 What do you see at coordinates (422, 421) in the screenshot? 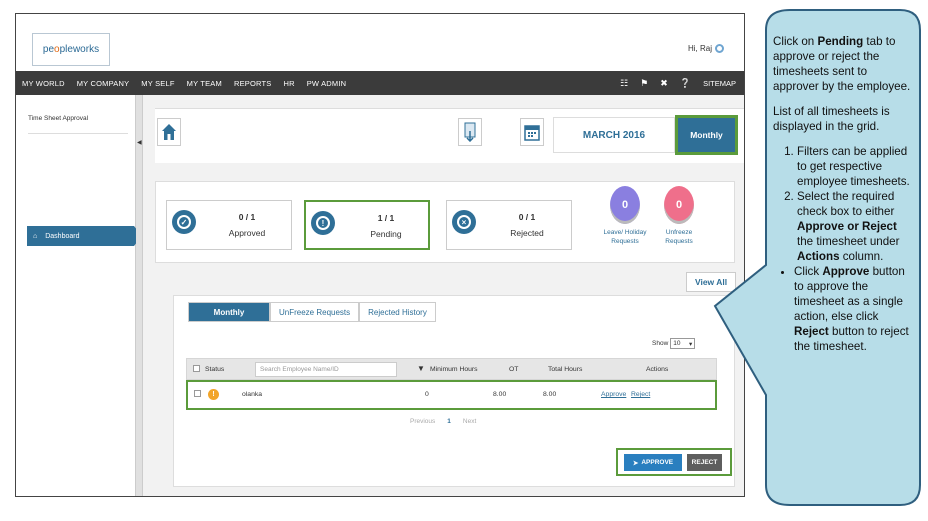
I see `pager-previous: Previous` at bounding box center [422, 421].